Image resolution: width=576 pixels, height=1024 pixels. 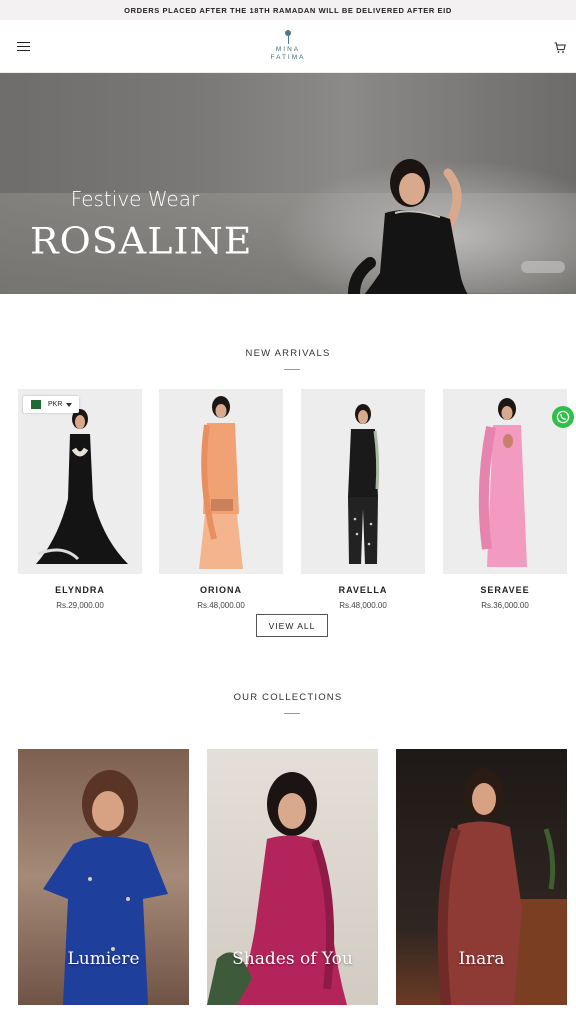 What do you see at coordinates (292, 877) in the screenshot?
I see `collection-card-shades-of-you: Shades of You` at bounding box center [292, 877].